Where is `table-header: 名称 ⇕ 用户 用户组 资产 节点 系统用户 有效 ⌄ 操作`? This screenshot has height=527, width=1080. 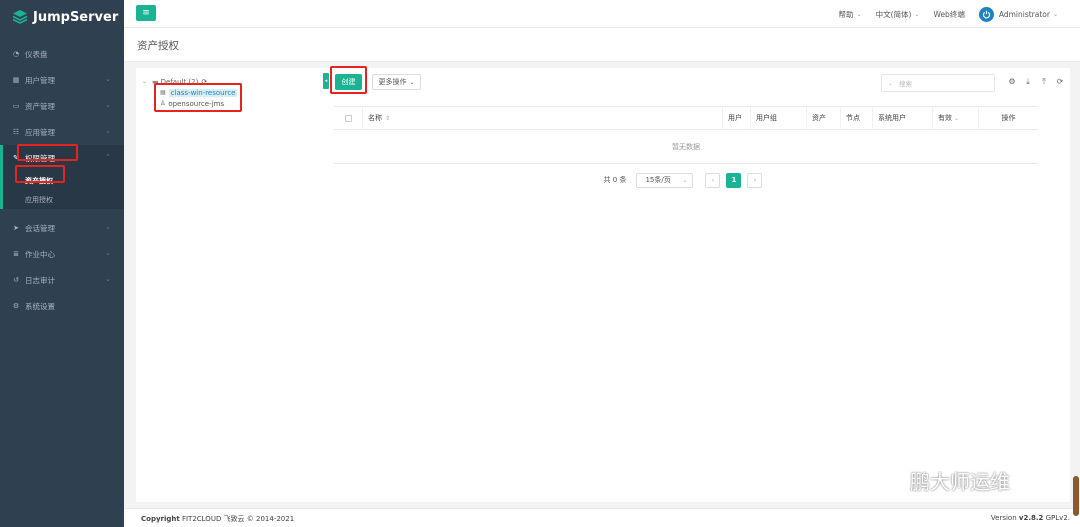
table-header: 名称 ⇕ 用户 用户组 资产 节点 系统用户 有效 ⌄ 操作 is located at coordinates (686, 118).